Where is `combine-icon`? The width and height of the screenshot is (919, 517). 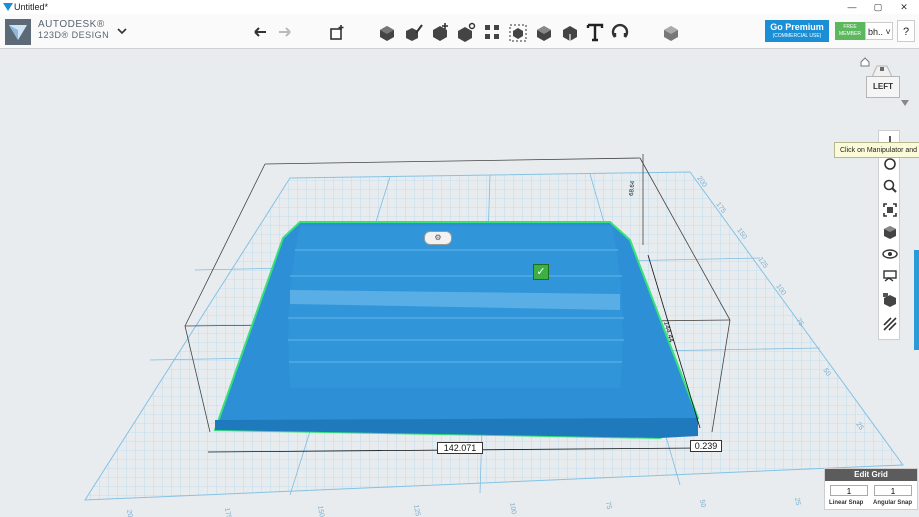 combine-icon is located at coordinates (544, 32).